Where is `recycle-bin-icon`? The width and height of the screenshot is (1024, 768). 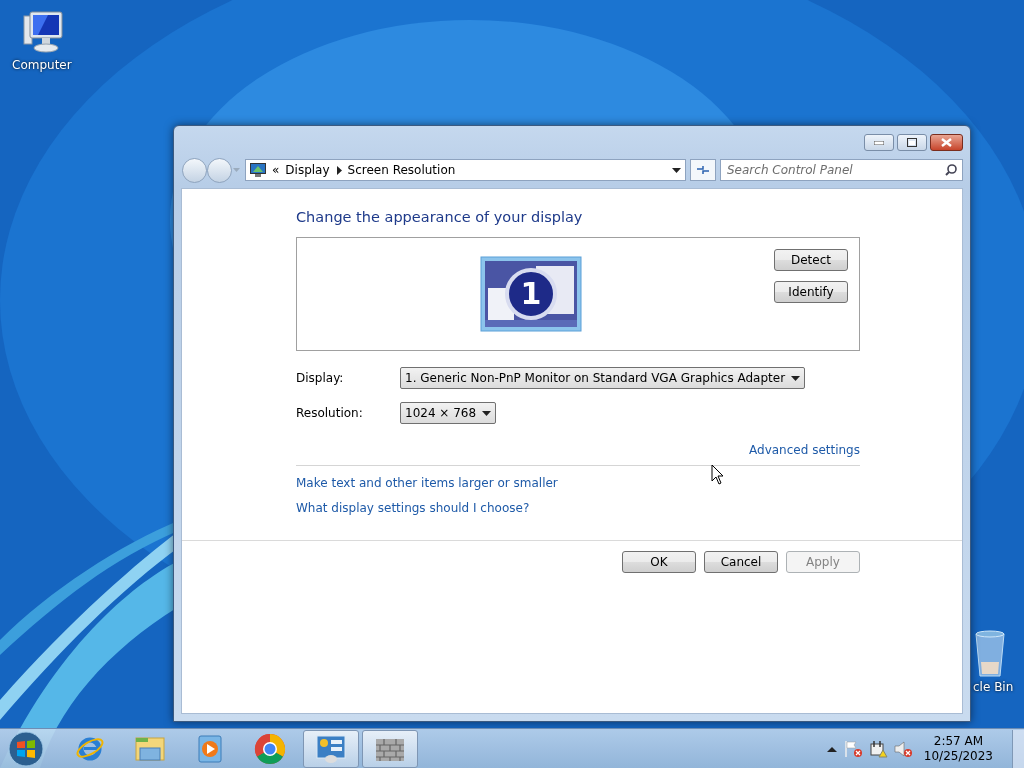
recycle-bin-icon is located at coordinates (990, 654).